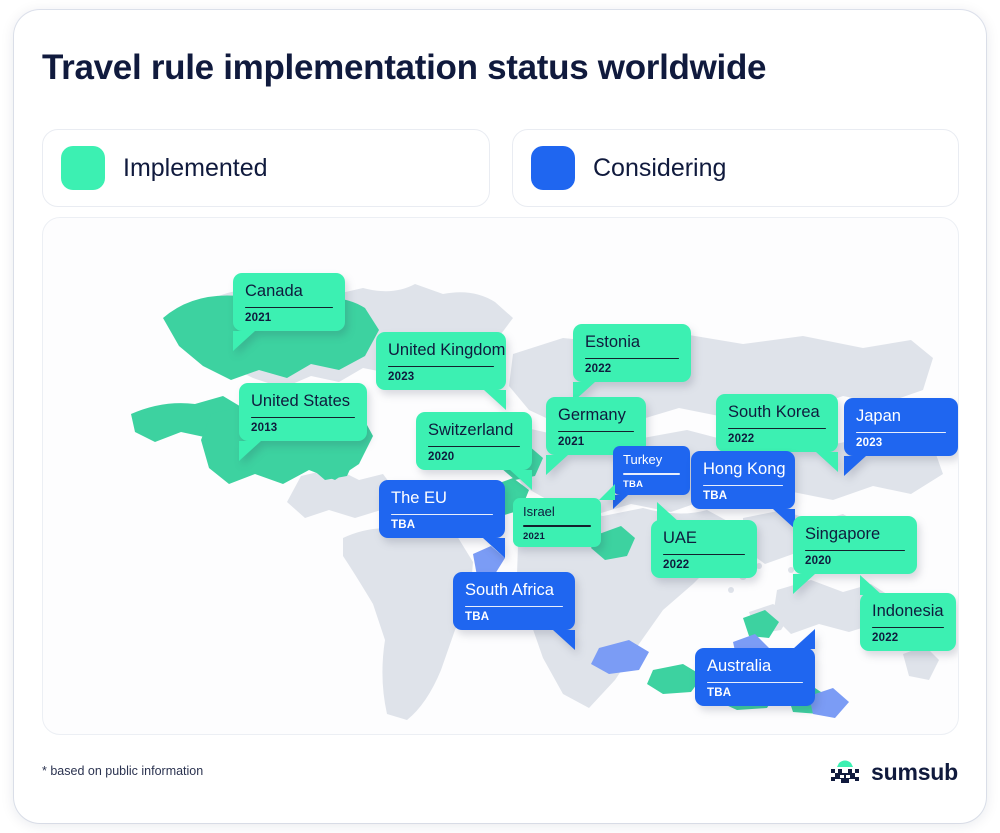 The image size is (1000, 833). What do you see at coordinates (83, 168) in the screenshot?
I see `legend-swatch-implemented` at bounding box center [83, 168].